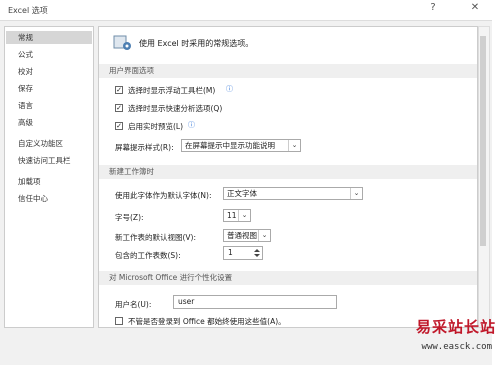  Describe the element at coordinates (119, 321) in the screenshot. I see `always-use-checkbox` at that location.